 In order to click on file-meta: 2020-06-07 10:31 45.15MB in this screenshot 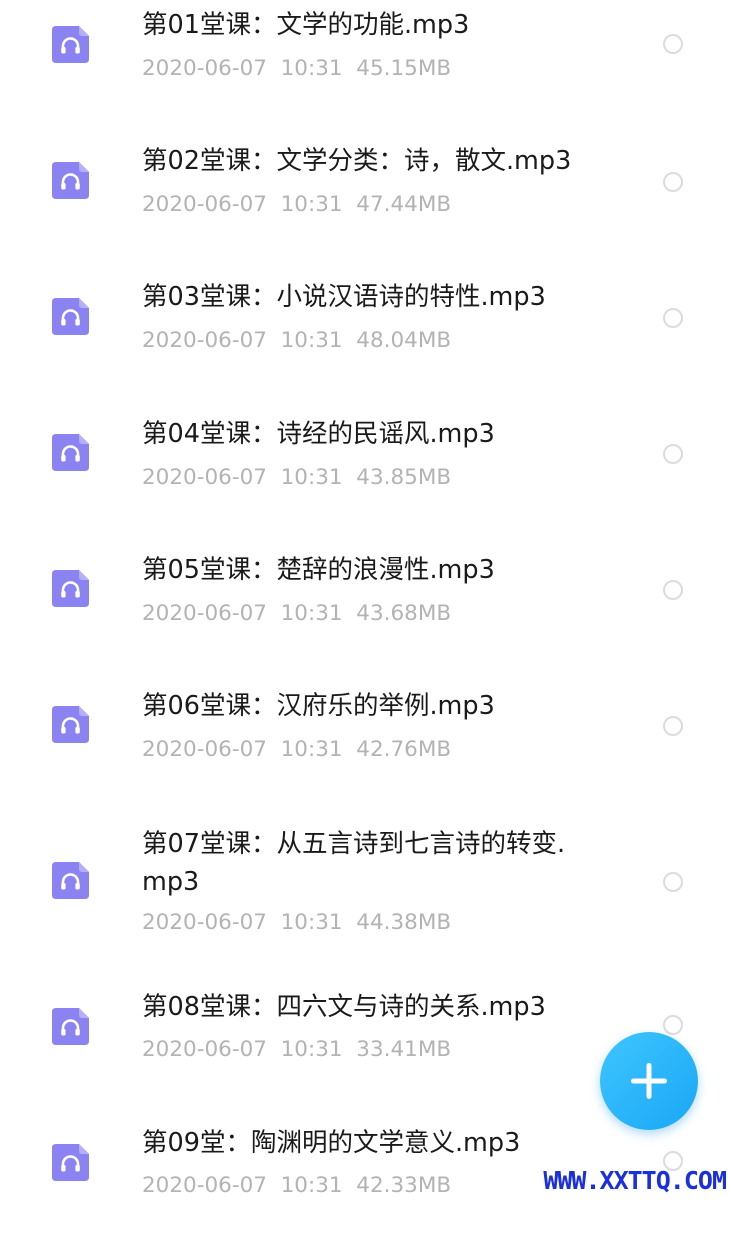, I will do `click(296, 69)`.